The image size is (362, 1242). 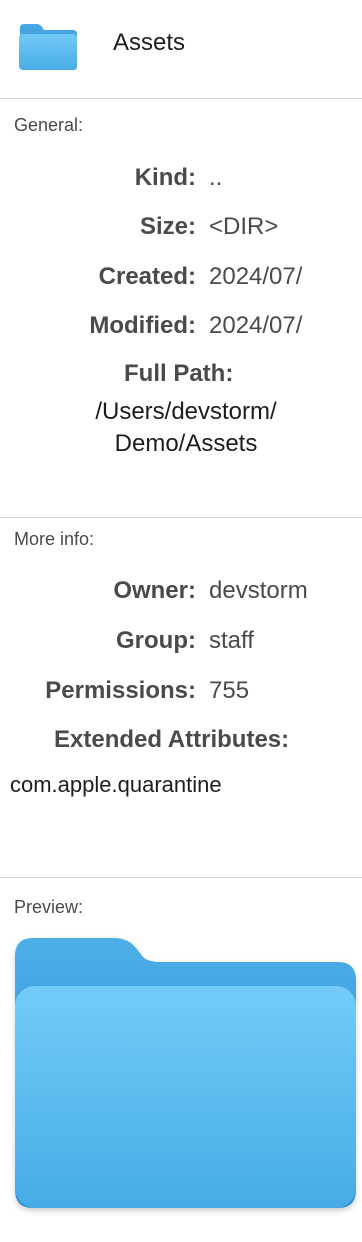 I want to click on header: Assets, so click(x=181, y=49).